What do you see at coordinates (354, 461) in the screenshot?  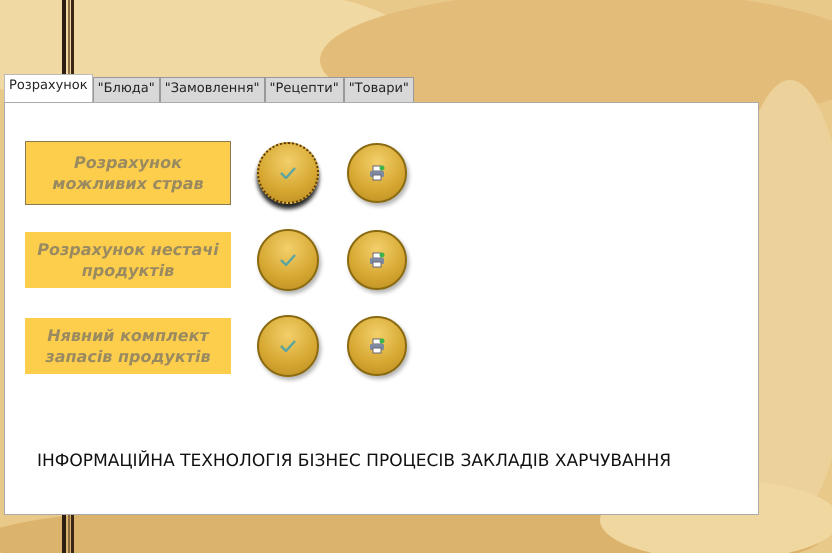 I see `footer-title: ІНФОРМАЦІЙНА ТЕХНОЛОГІЯ БІЗНЕС ПРОЦЕСІВ ЗАКЛАДІВ ХАРЧУВАННЯ` at bounding box center [354, 461].